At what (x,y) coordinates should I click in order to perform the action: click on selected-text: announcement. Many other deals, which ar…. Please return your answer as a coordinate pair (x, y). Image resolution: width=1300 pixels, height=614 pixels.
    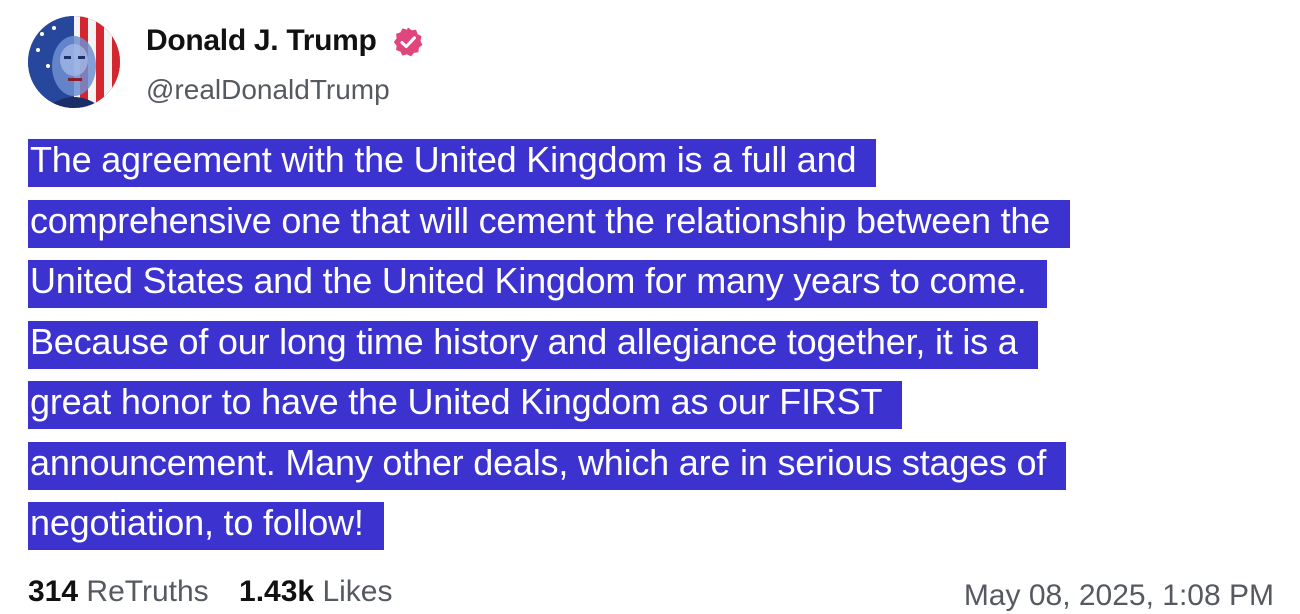
    Looking at the image, I should click on (547, 465).